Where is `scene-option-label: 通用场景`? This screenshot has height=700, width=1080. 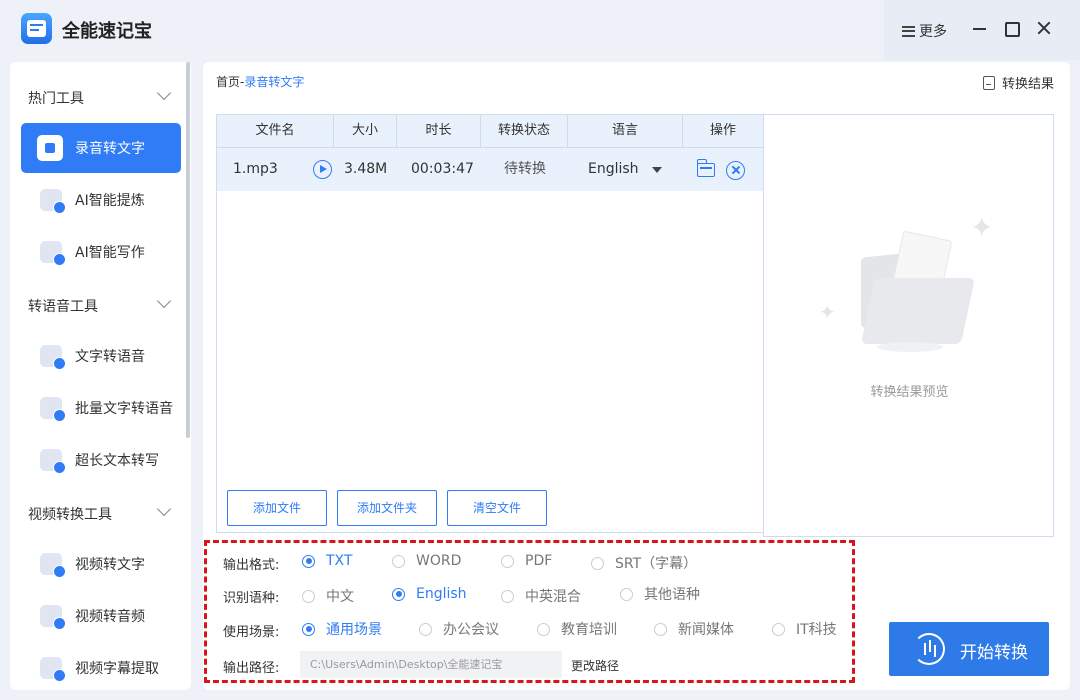
scene-option-label: 通用场景 is located at coordinates (354, 630).